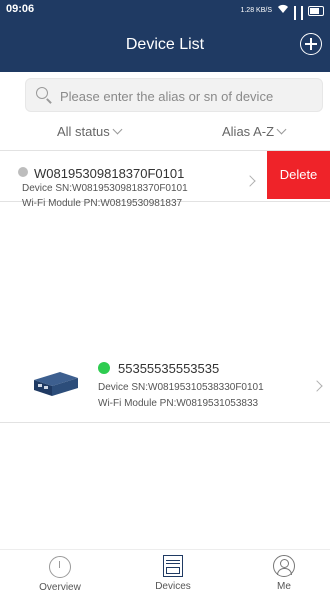  I want to click on tab-devices: Devices, so click(173, 573).